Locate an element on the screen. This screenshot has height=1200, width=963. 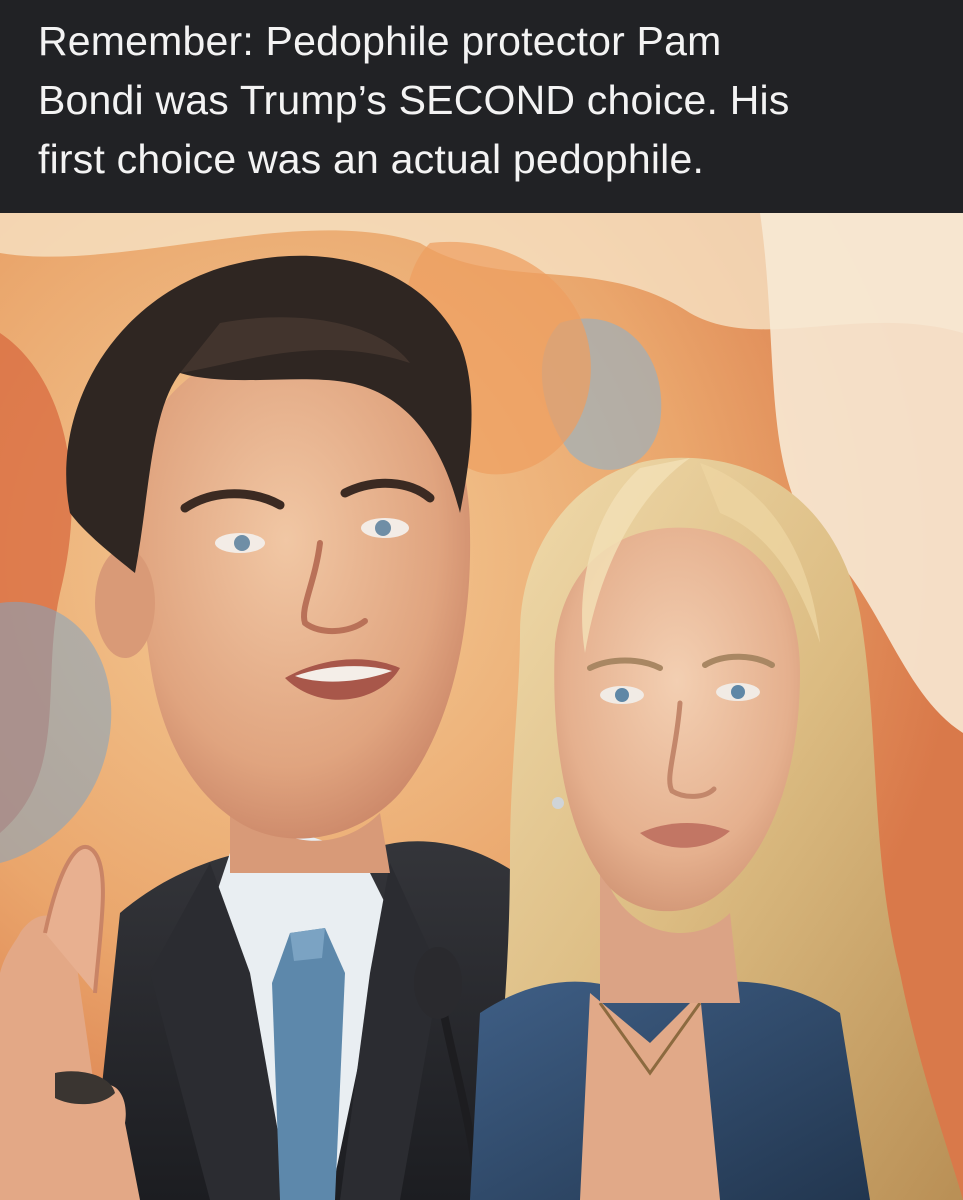
woman-earring is located at coordinates (558, 803).